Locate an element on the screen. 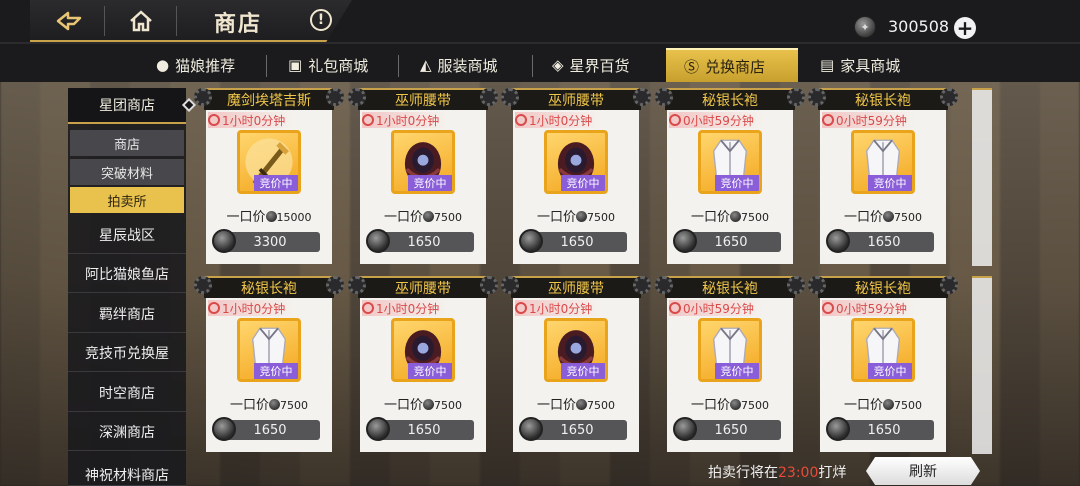 This screenshot has height=486, width=1080. tab-label: 兑换商店 is located at coordinates (735, 66).